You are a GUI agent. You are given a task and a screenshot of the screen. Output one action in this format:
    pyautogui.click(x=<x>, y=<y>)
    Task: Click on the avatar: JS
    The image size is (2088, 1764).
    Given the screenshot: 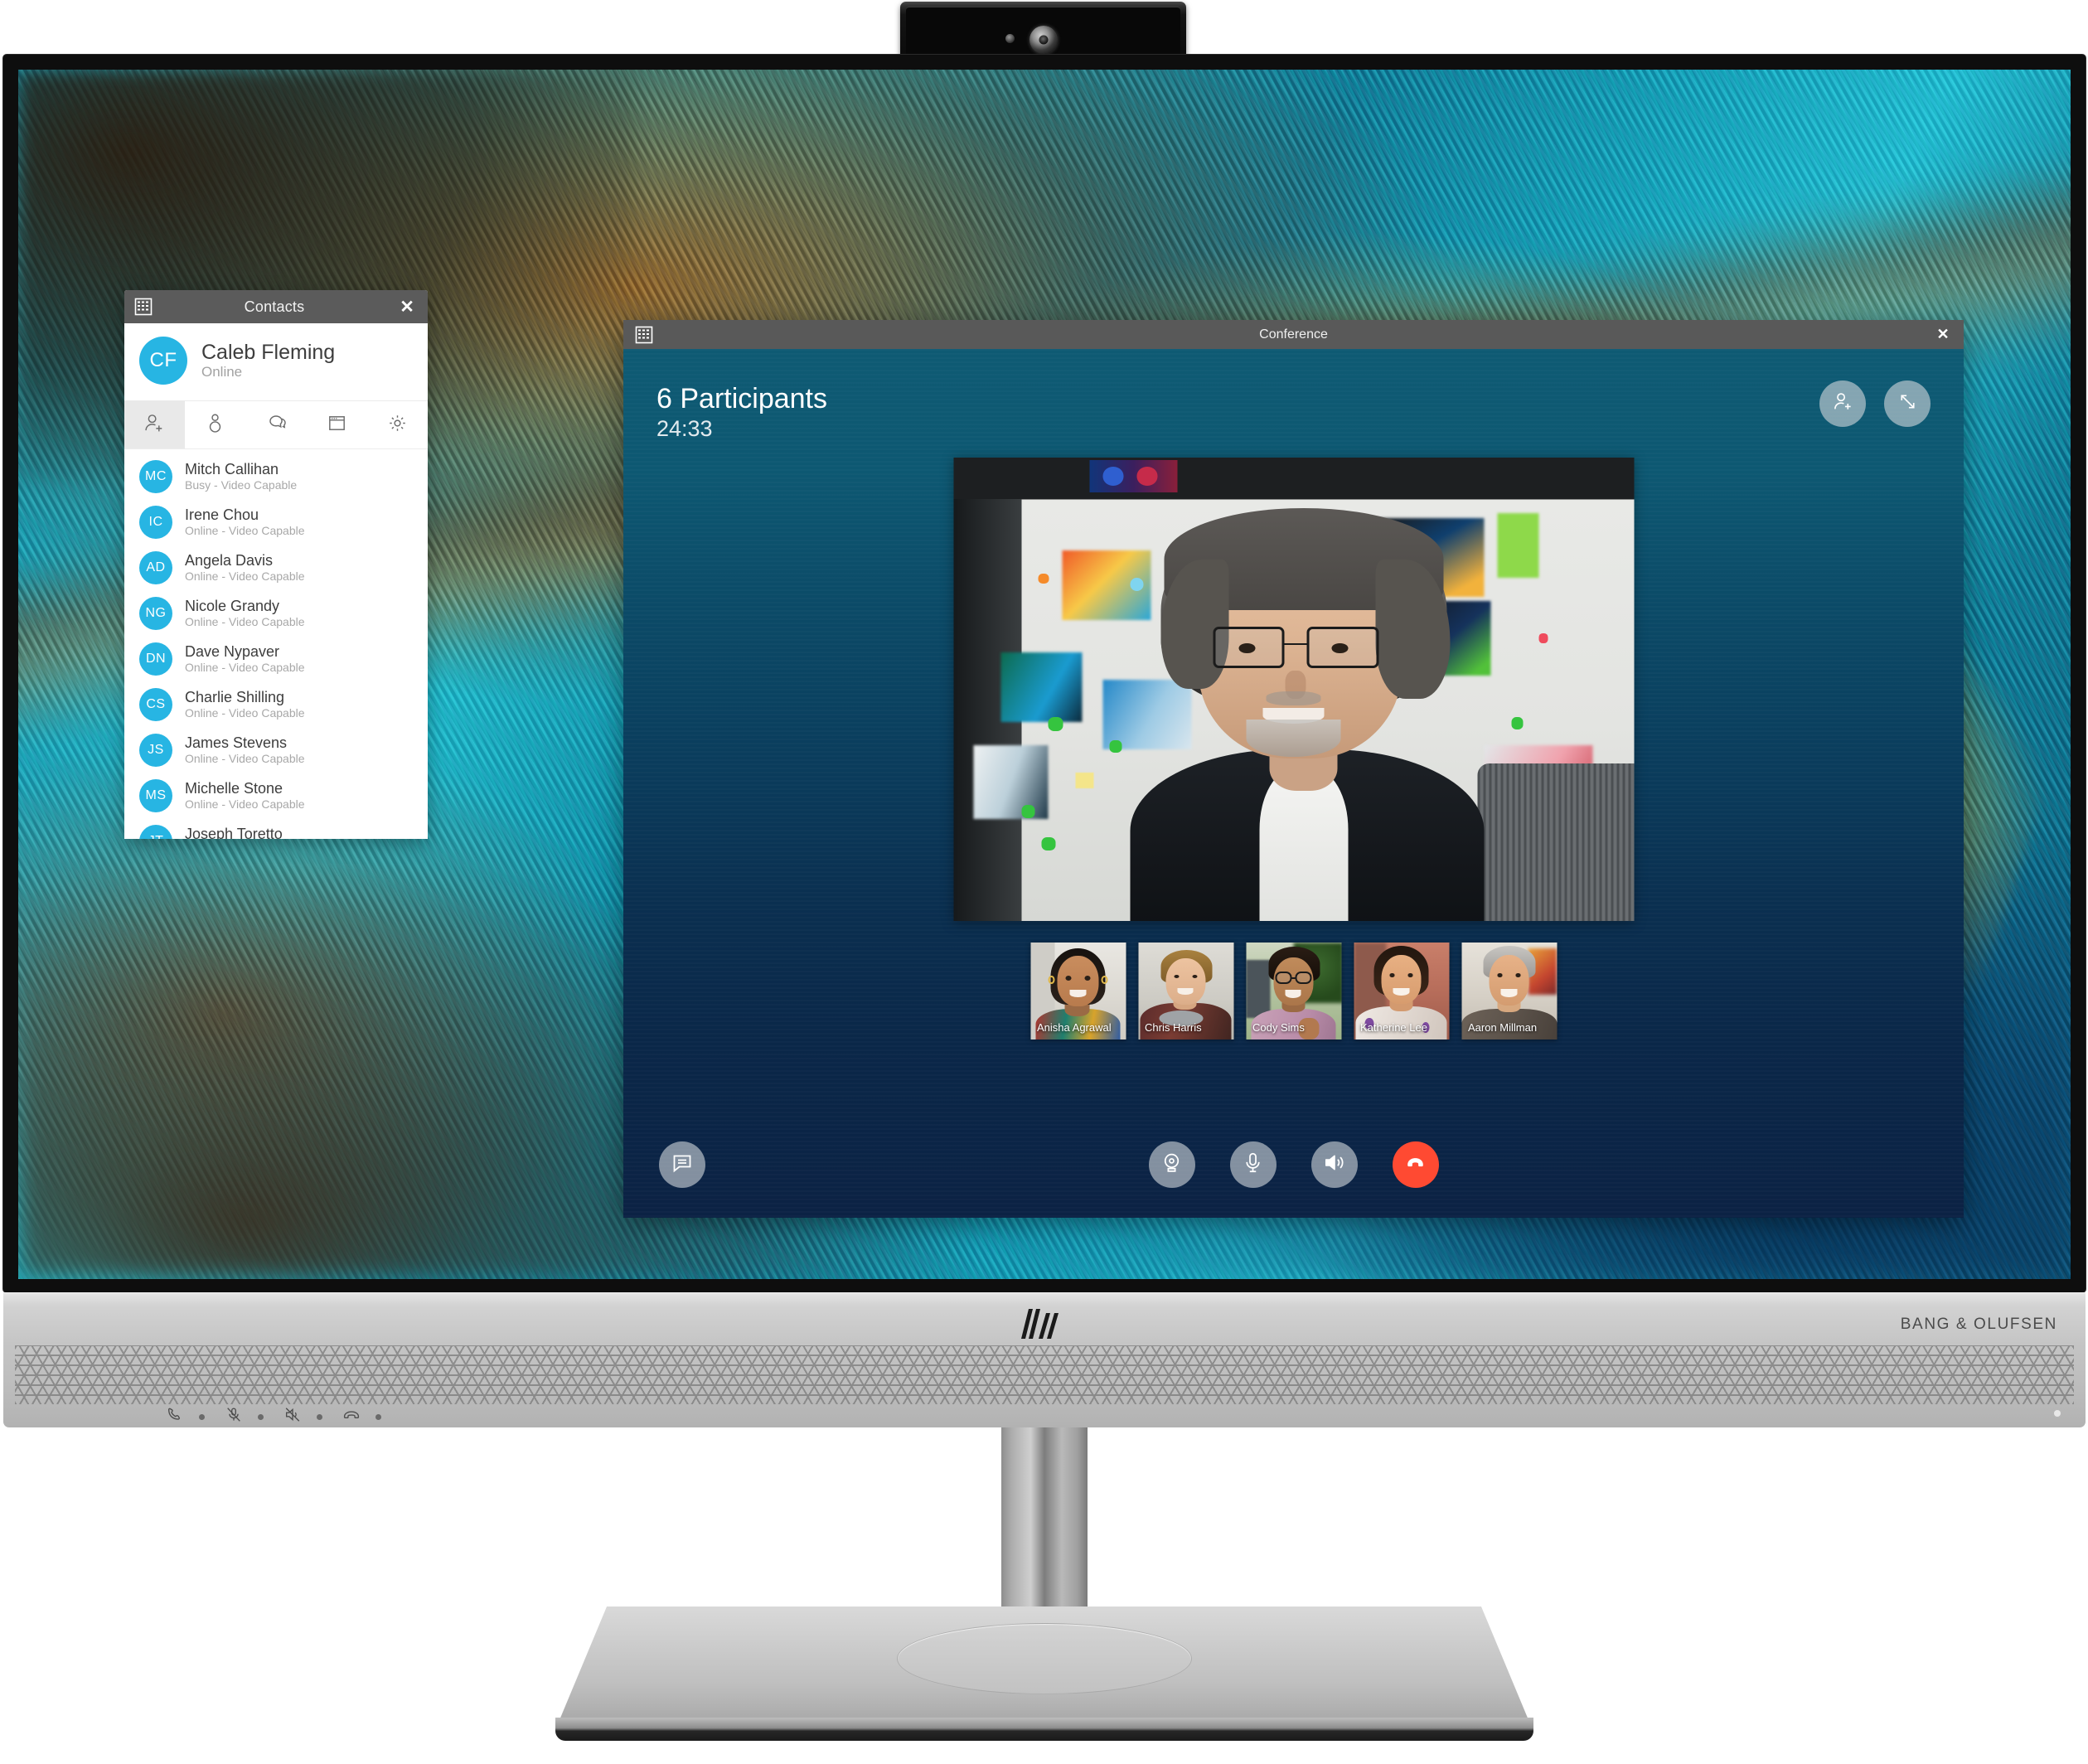 What is the action you would take?
    pyautogui.click(x=155, y=750)
    